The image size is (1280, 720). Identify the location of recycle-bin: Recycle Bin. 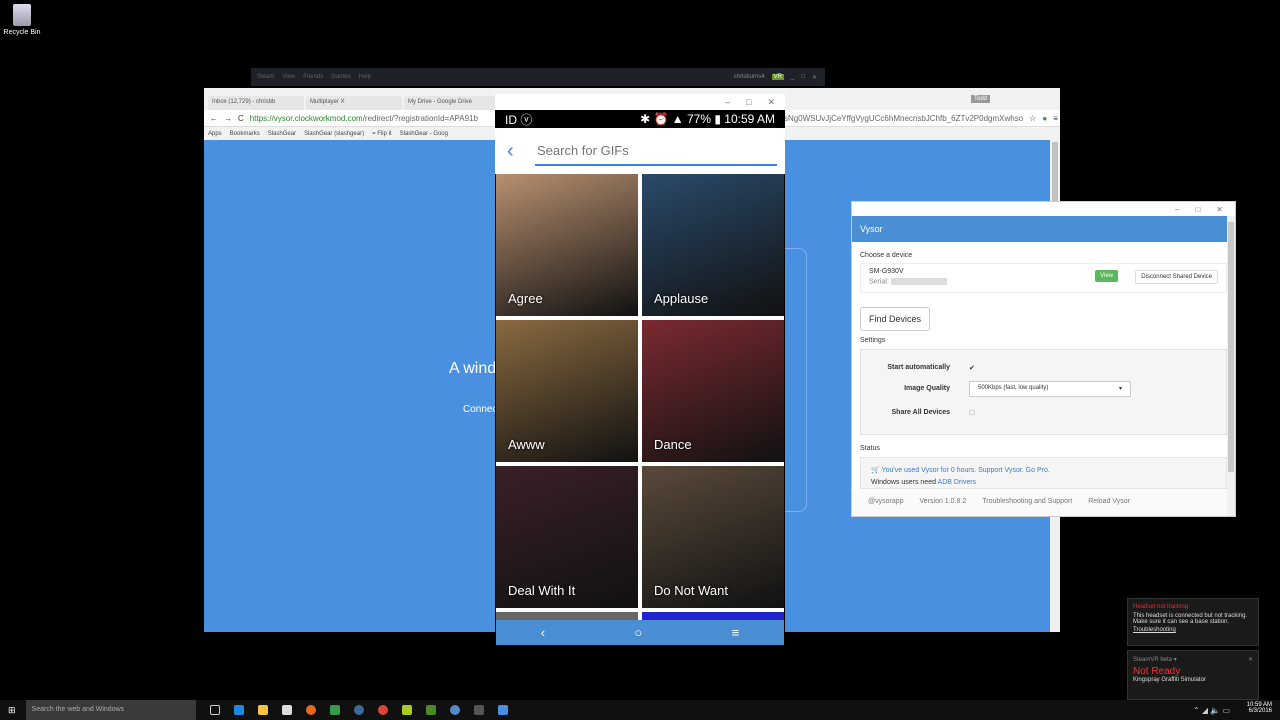
(22, 20).